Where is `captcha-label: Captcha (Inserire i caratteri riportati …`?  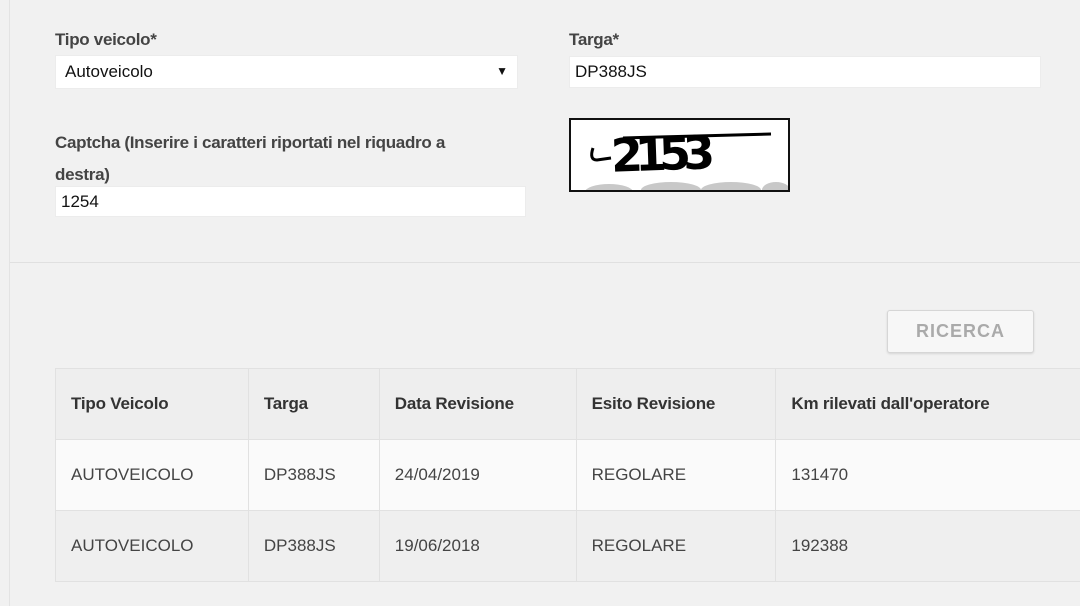
captcha-label: Captcha (Inserire i caratteri riportati … is located at coordinates (250, 159).